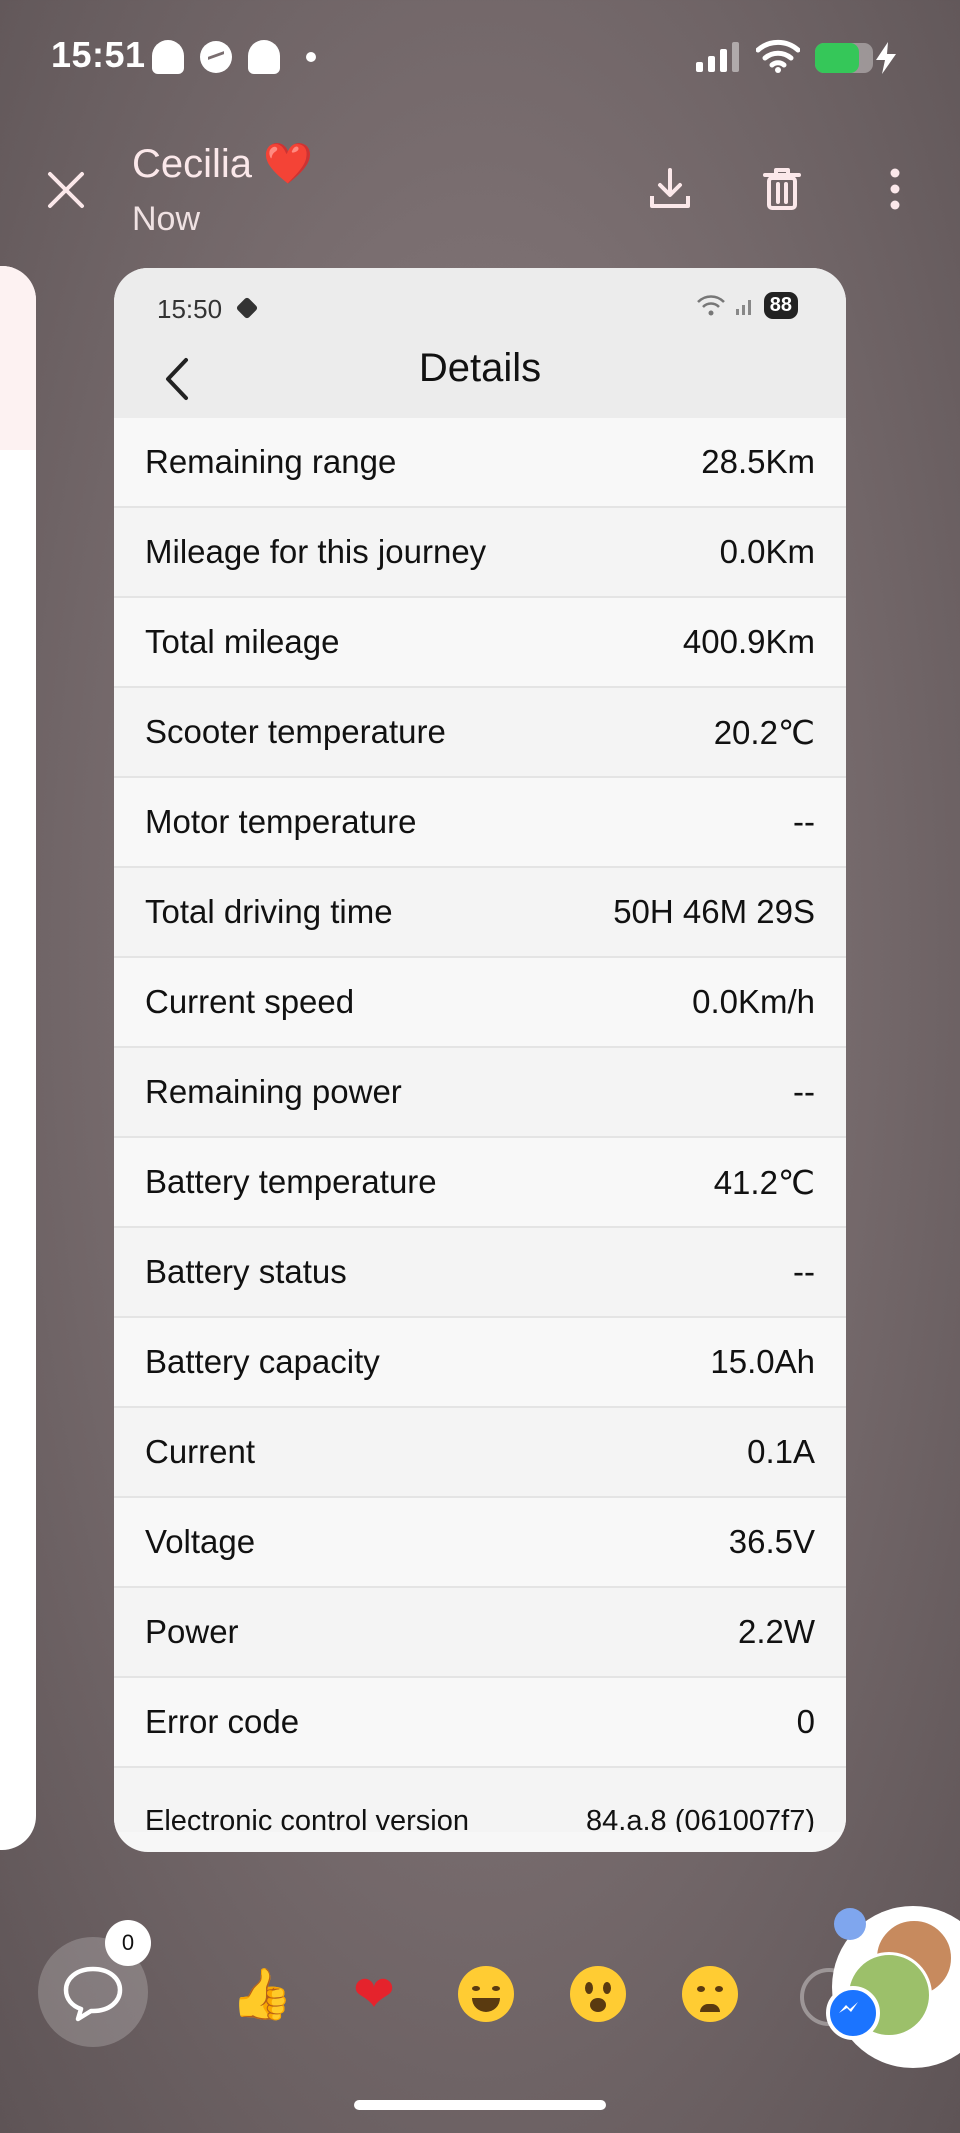 The image size is (960, 2133). Describe the element at coordinates (246, 1271) in the screenshot. I see `row-label: Battery status` at that location.